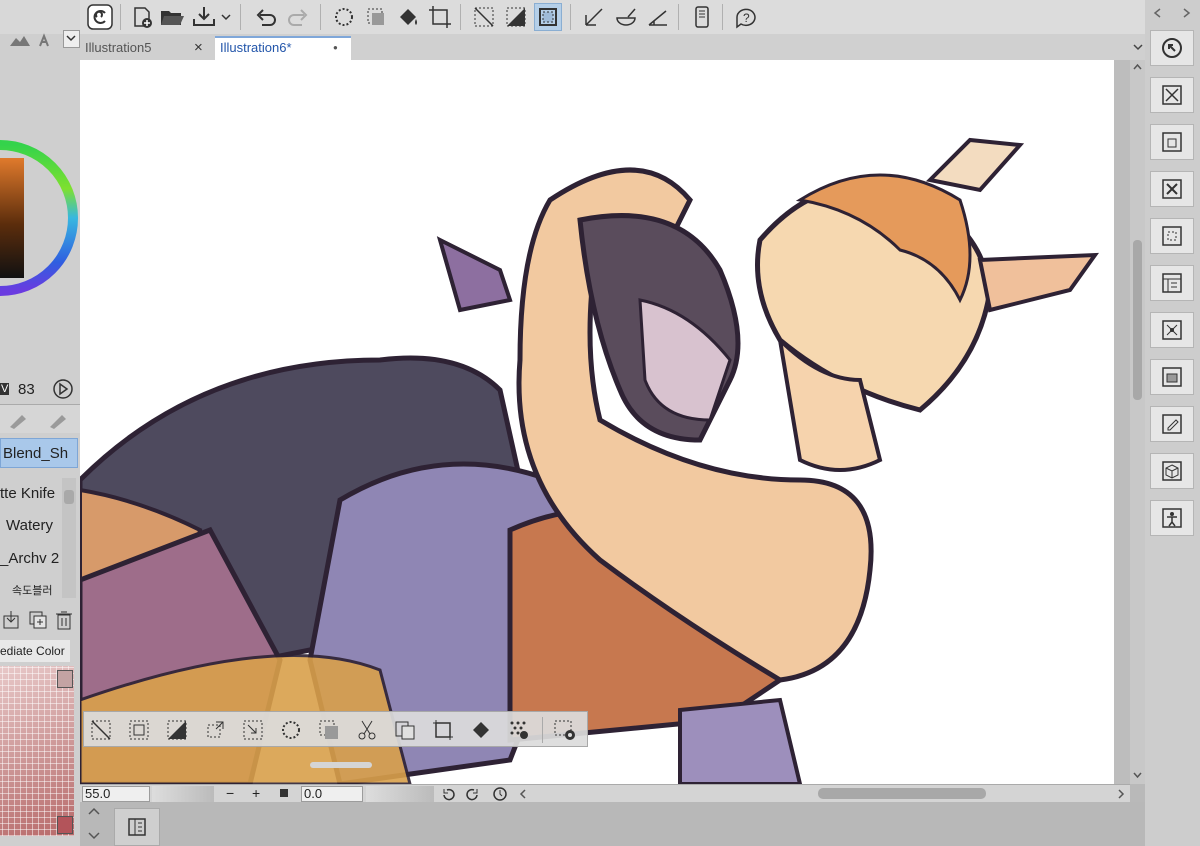  What do you see at coordinates (59, 420) in the screenshot?
I see `brush-tab-icon` at bounding box center [59, 420].